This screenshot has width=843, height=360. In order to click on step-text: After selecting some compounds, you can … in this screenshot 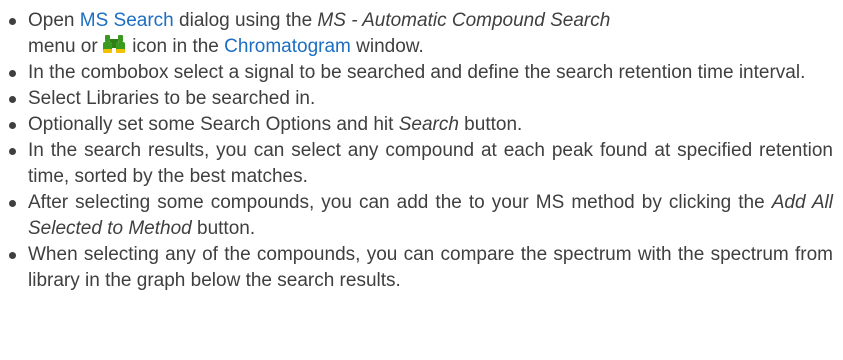, I will do `click(400, 202)`.